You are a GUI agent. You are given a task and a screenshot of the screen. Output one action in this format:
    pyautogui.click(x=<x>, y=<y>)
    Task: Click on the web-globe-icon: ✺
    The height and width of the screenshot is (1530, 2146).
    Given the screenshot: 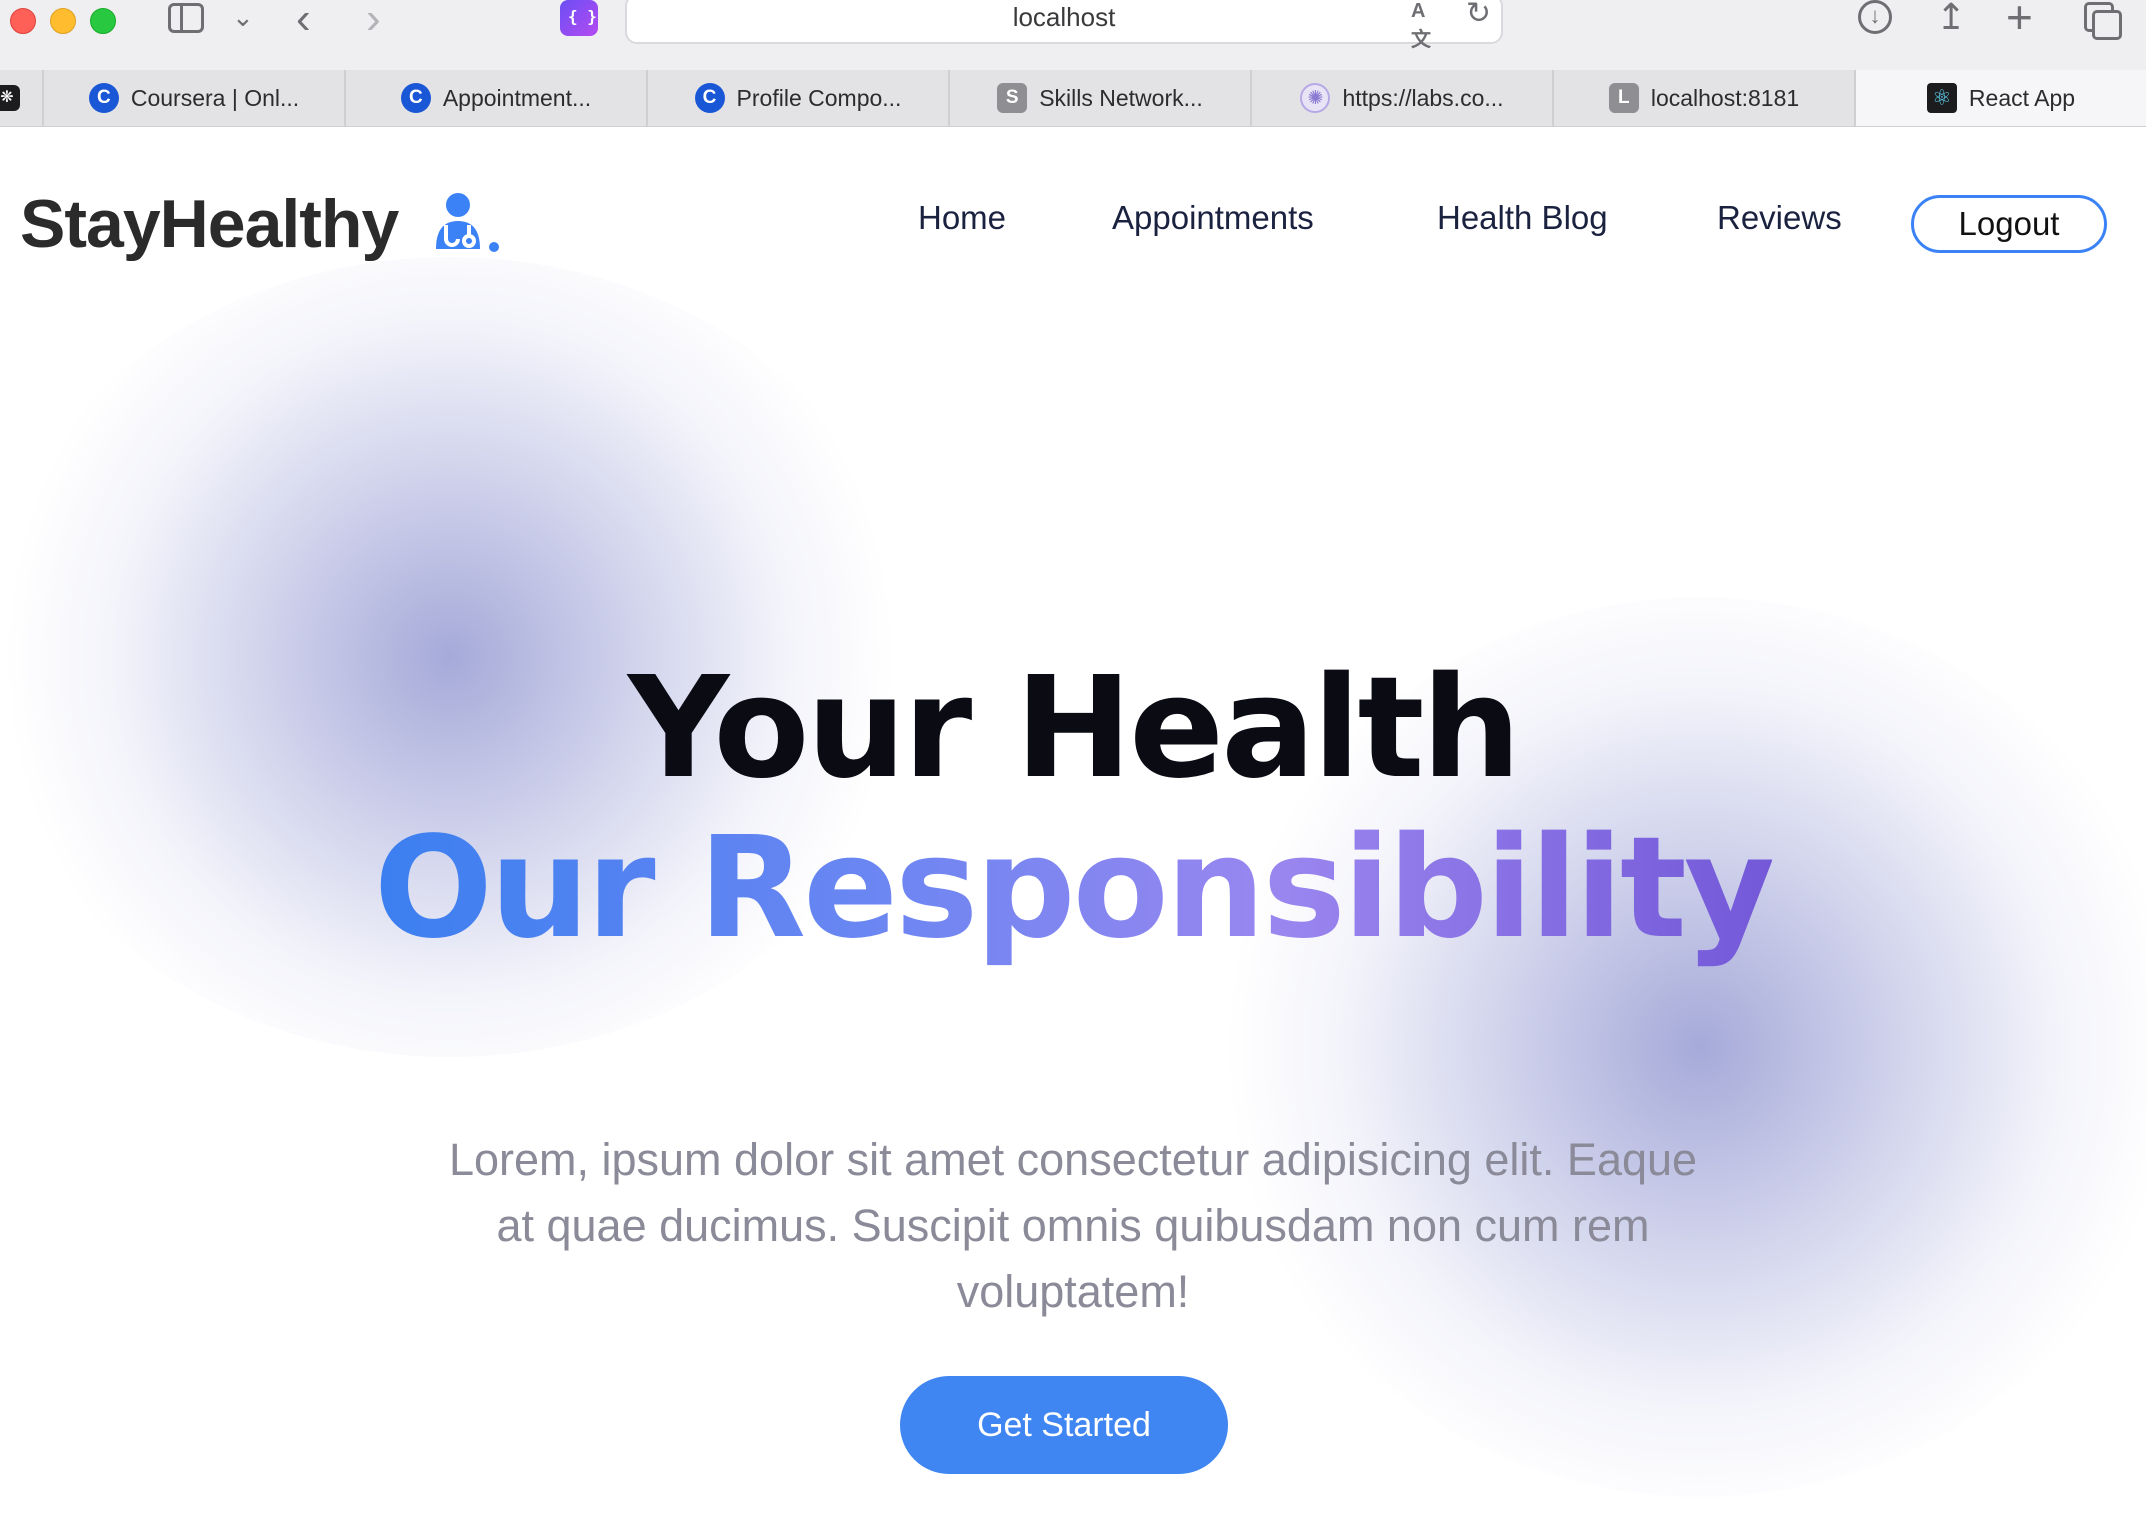 What is the action you would take?
    pyautogui.click(x=1315, y=98)
    